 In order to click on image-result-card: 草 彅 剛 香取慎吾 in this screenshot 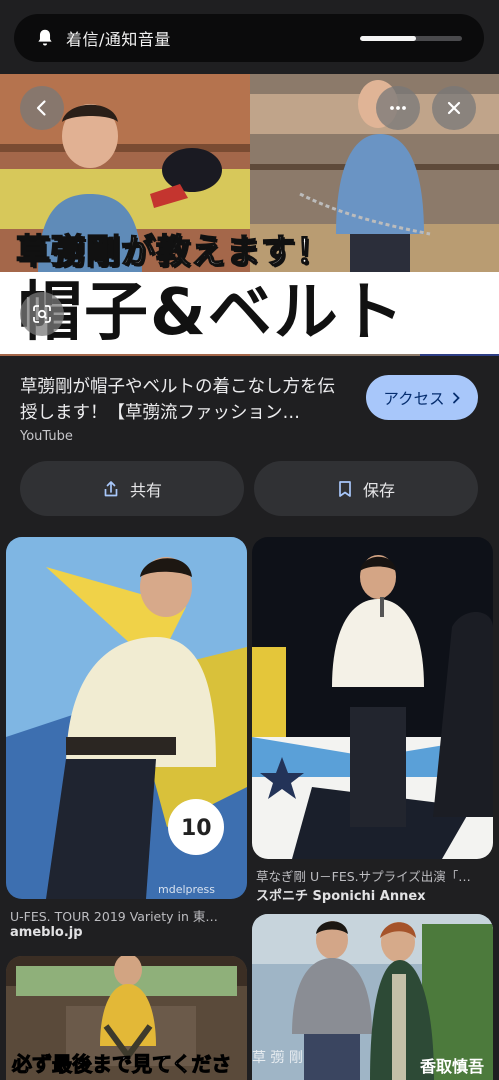, I will do `click(372, 997)`.